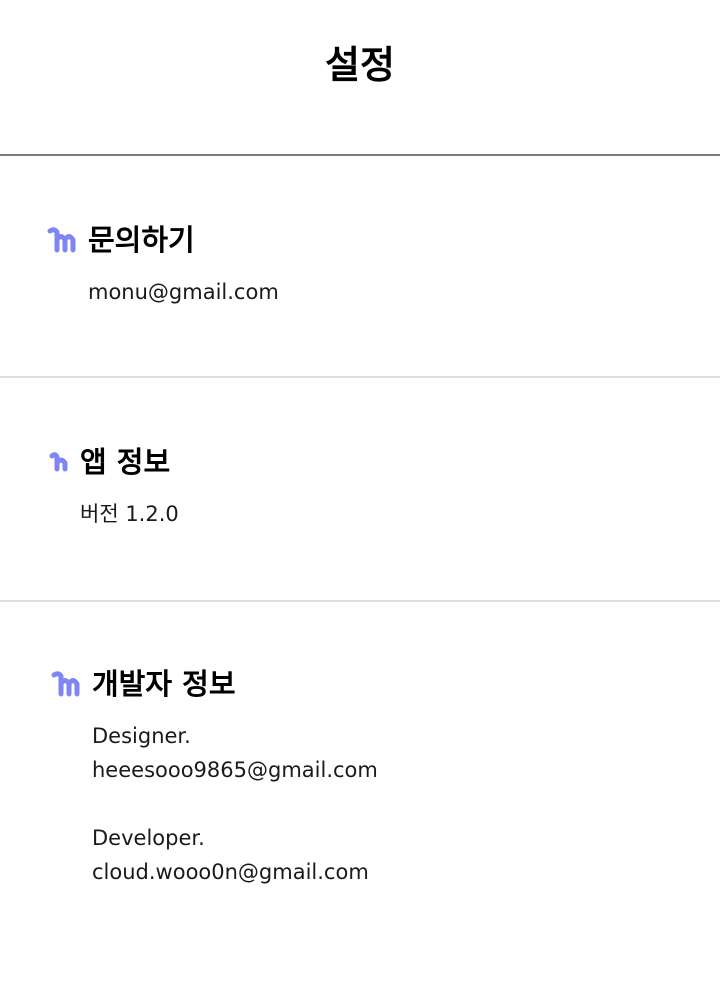 The image size is (720, 1000). What do you see at coordinates (235, 770) in the screenshot?
I see `designer-email-link: heeesooo9865@gmail.com` at bounding box center [235, 770].